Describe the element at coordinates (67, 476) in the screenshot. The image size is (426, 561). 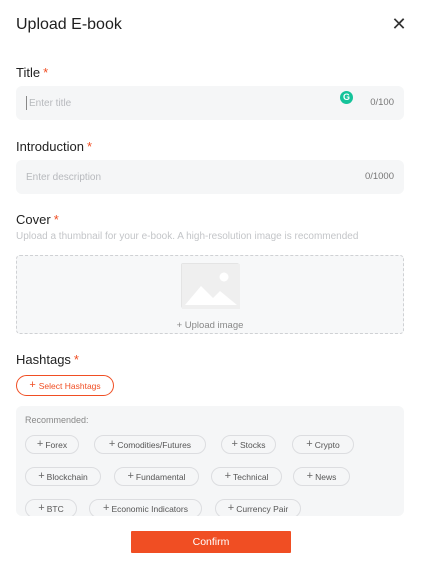
I see `chip-label: Blockchain` at that location.